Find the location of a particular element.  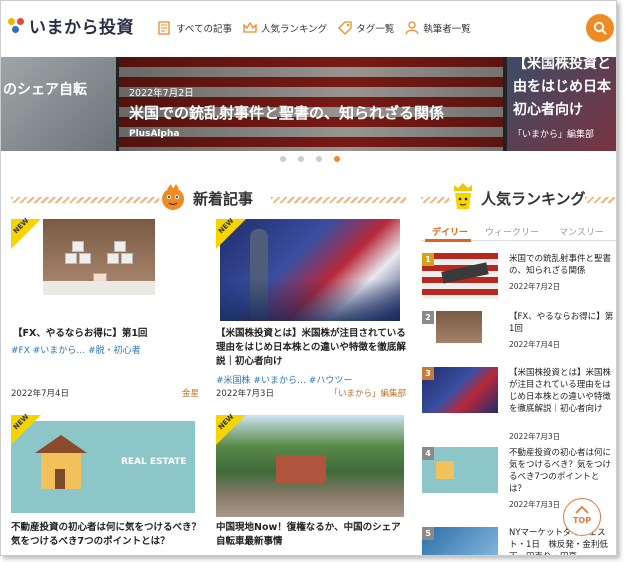

rank-number: 2 is located at coordinates (428, 317).